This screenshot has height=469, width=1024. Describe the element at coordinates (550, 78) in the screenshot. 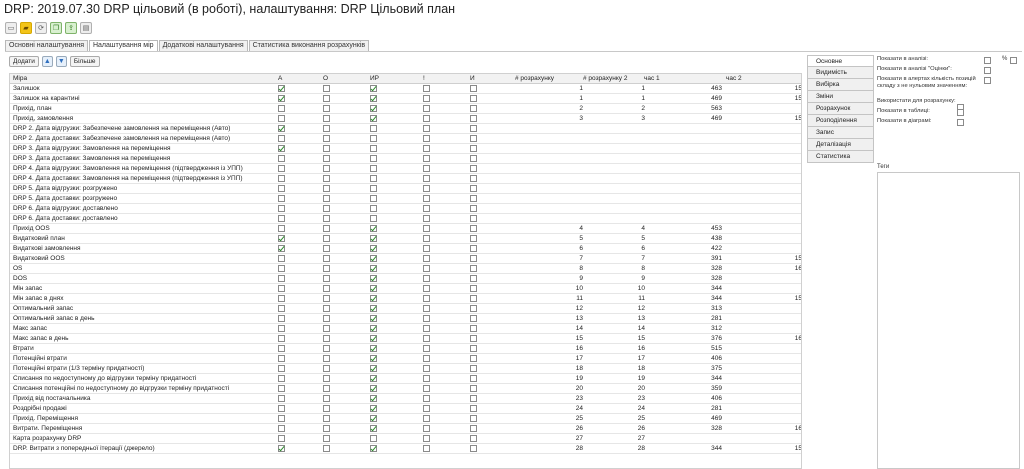

I see `col-header-calc-number: # розрахунку` at that location.